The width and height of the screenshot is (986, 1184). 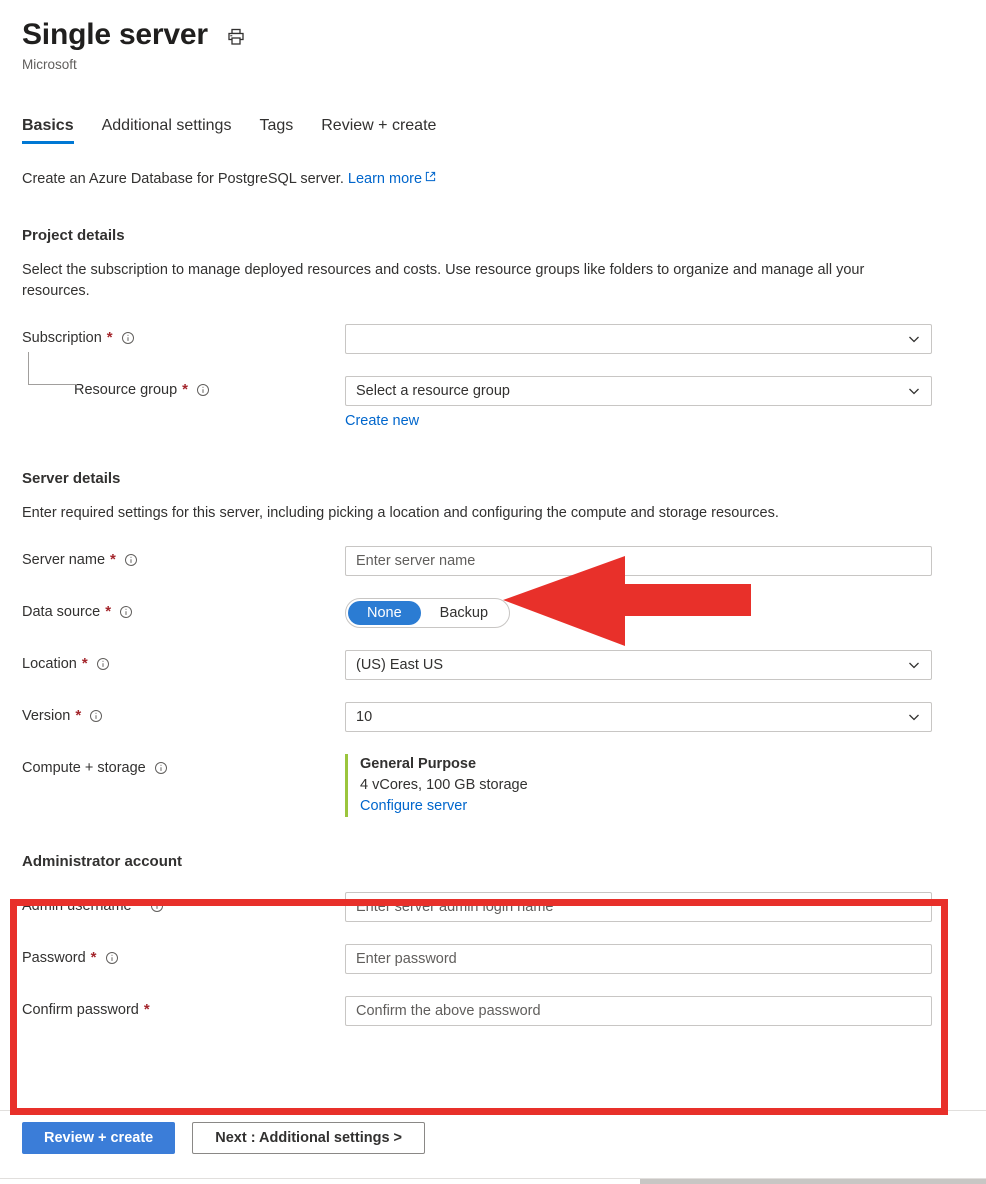 I want to click on admin-username-label-group: Admin username *, so click(x=183, y=903).